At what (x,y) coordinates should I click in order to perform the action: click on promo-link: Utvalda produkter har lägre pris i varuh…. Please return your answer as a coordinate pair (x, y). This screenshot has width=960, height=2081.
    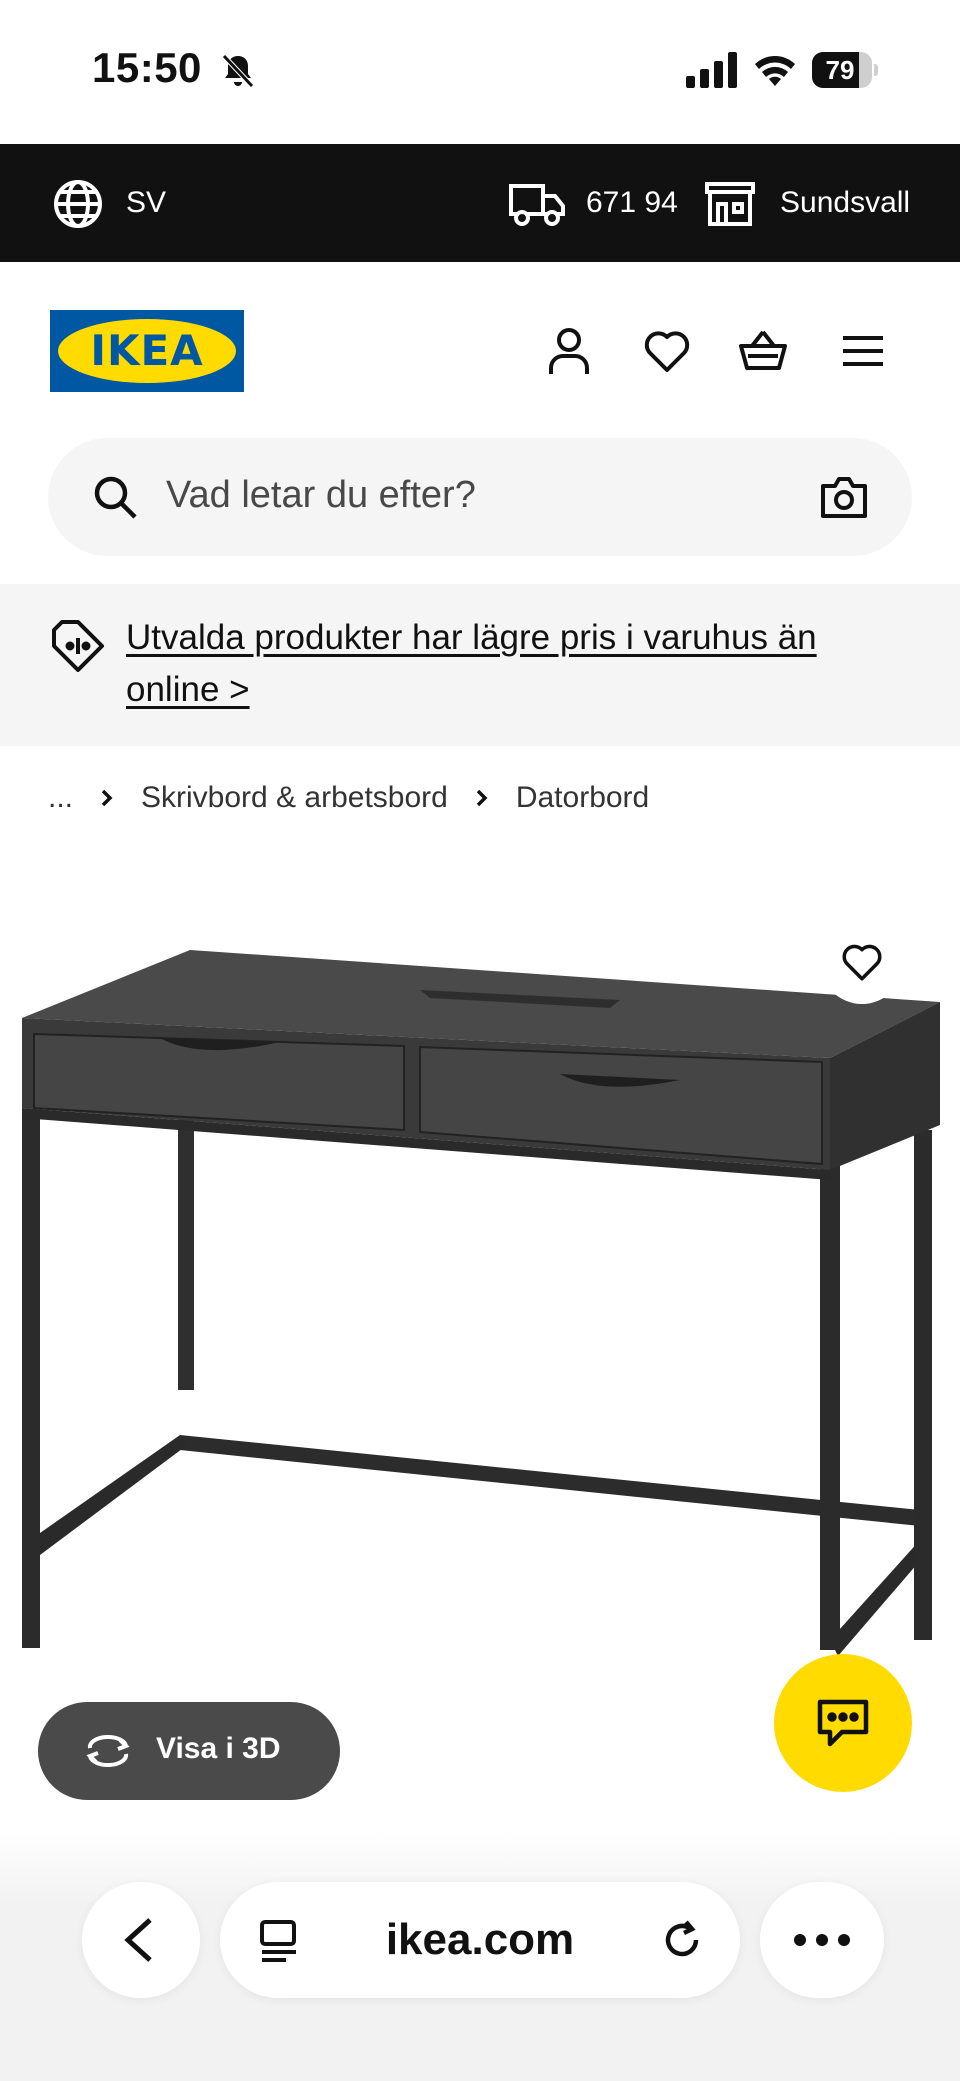
    Looking at the image, I should click on (506, 664).